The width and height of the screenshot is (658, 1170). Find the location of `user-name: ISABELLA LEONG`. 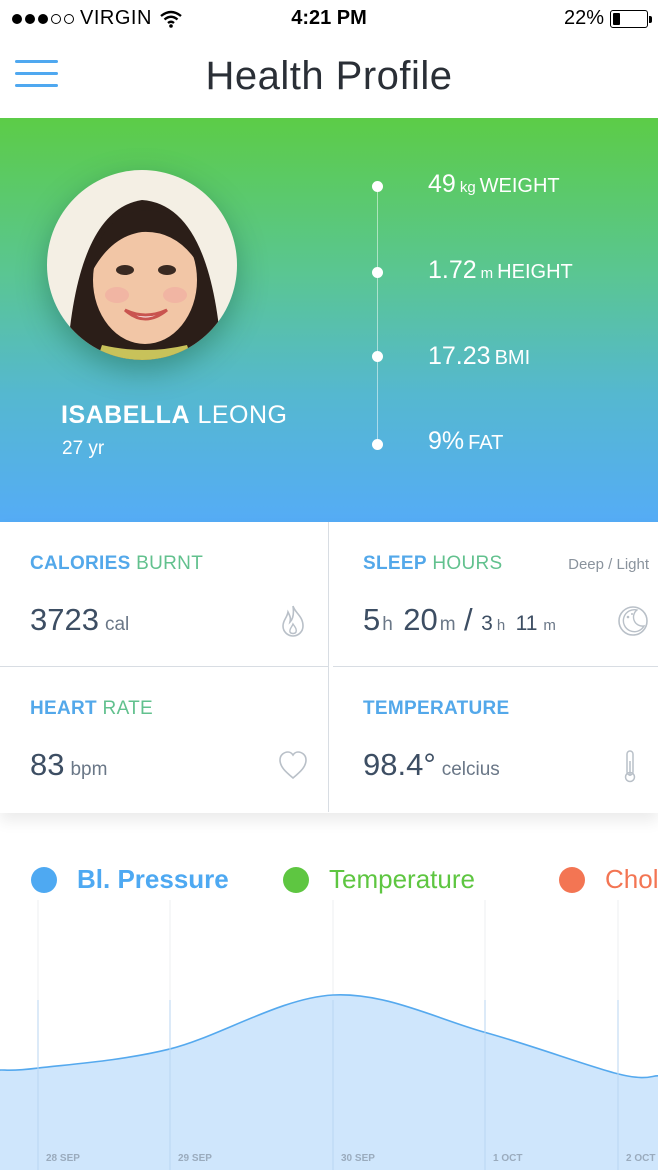

user-name: ISABELLA LEONG is located at coordinates (174, 415).